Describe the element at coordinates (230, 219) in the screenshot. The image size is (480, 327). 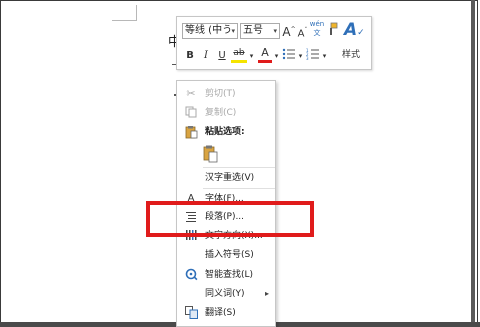
I see `highlight-annotation-box` at that location.